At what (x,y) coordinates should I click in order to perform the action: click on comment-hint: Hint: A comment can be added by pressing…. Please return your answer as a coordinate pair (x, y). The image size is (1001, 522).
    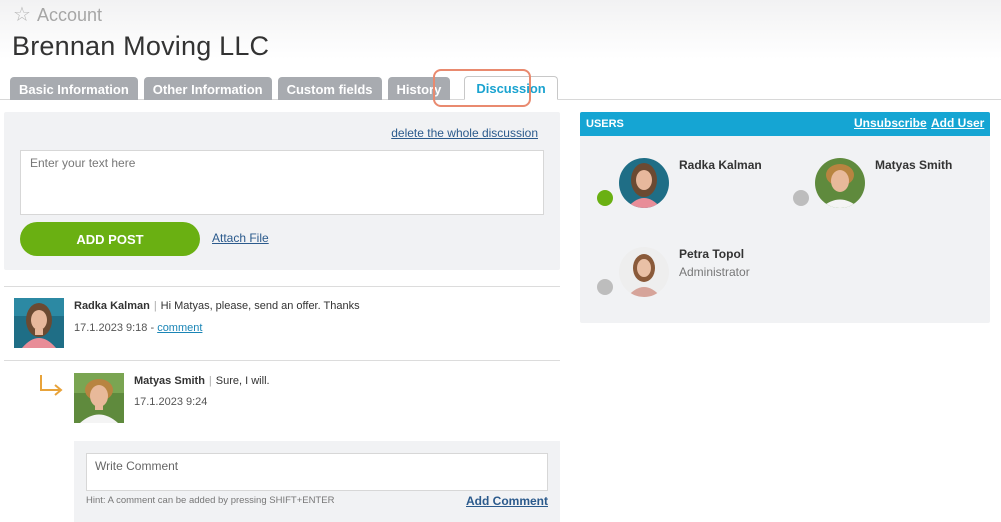
    Looking at the image, I should click on (210, 500).